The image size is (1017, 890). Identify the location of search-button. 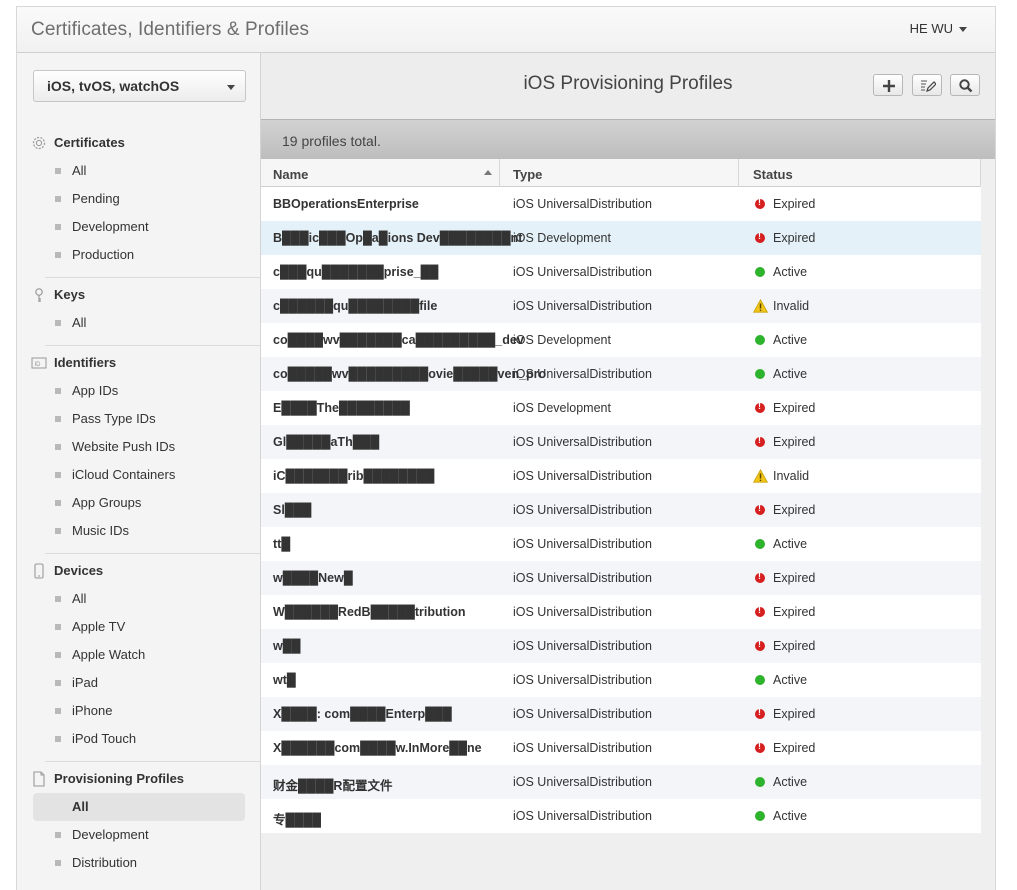
(965, 85).